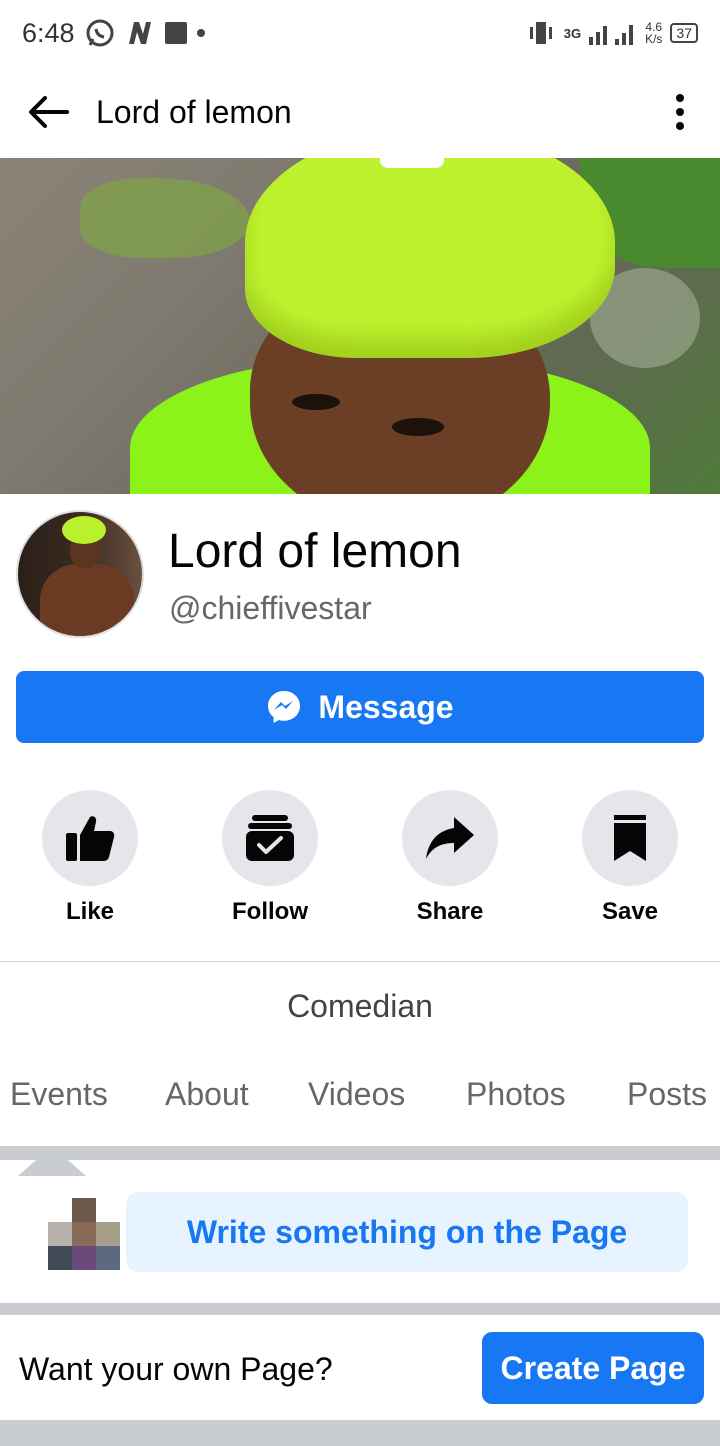 This screenshot has width=720, height=1446. I want to click on save-action: Save, so click(630, 865).